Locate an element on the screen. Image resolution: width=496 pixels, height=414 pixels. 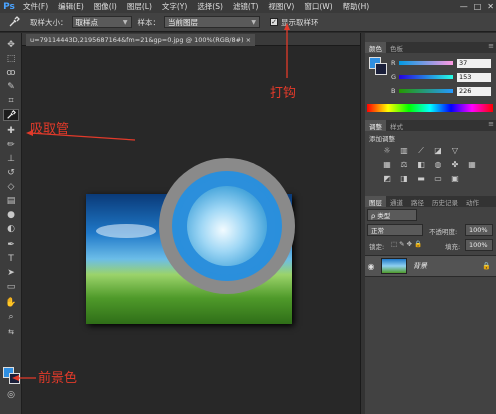
maximize-button: □ is located at coordinates (478, 6).